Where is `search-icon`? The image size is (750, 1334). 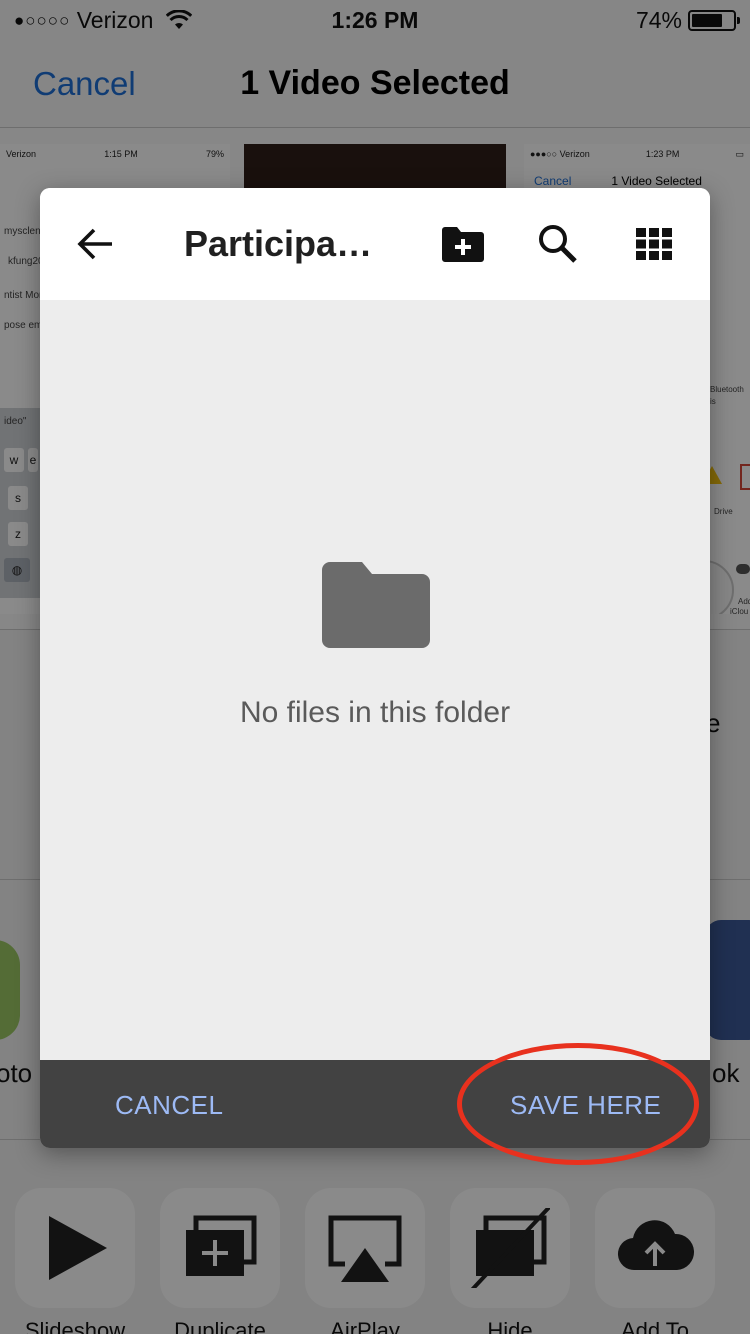 search-icon is located at coordinates (558, 244).